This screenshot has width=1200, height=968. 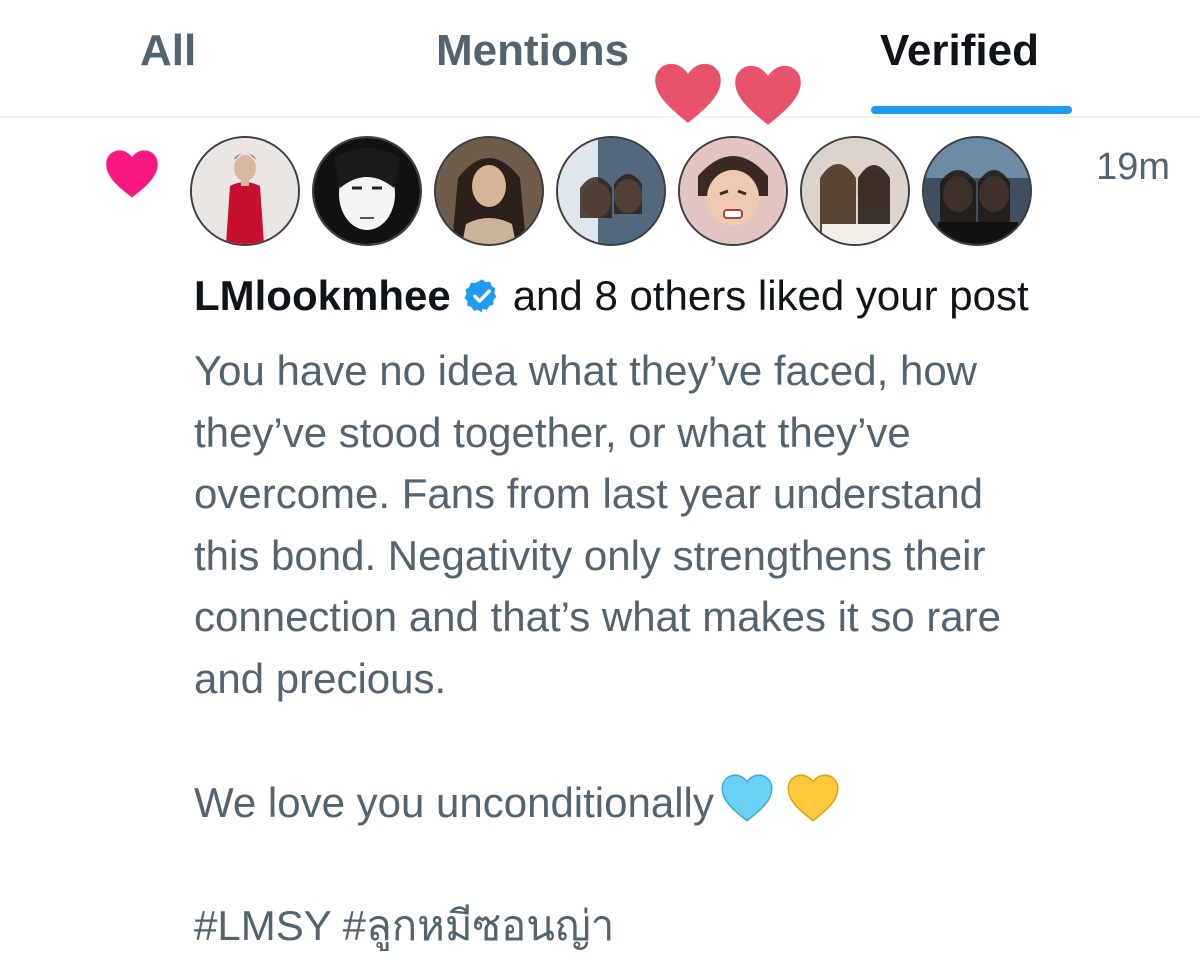 I want to click on active-tab-indicator, so click(x=971, y=110).